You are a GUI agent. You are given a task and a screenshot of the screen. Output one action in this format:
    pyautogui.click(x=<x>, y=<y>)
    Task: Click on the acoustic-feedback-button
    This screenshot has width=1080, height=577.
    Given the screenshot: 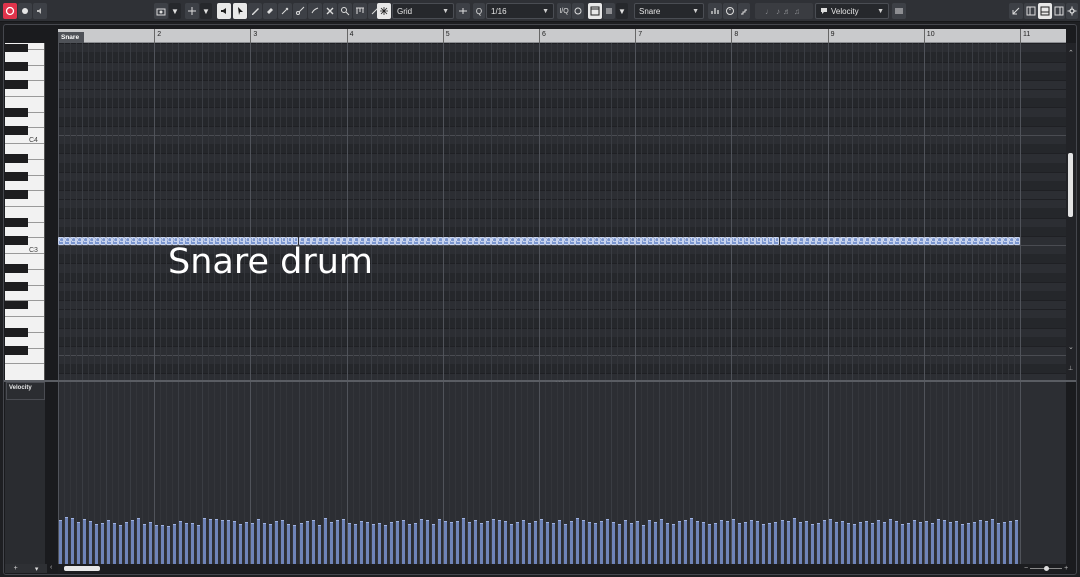 What is the action you would take?
    pyautogui.click(x=40, y=11)
    